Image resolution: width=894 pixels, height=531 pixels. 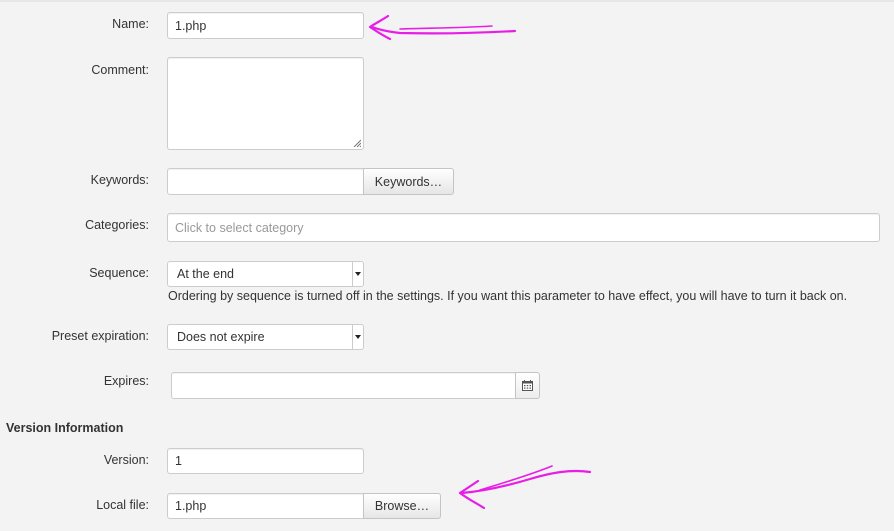 I want to click on calendar-button, so click(x=527, y=385).